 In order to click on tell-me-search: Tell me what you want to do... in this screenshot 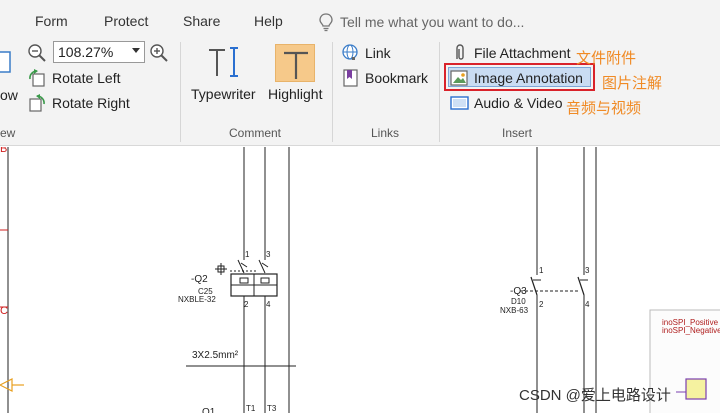, I will do `click(421, 22)`.